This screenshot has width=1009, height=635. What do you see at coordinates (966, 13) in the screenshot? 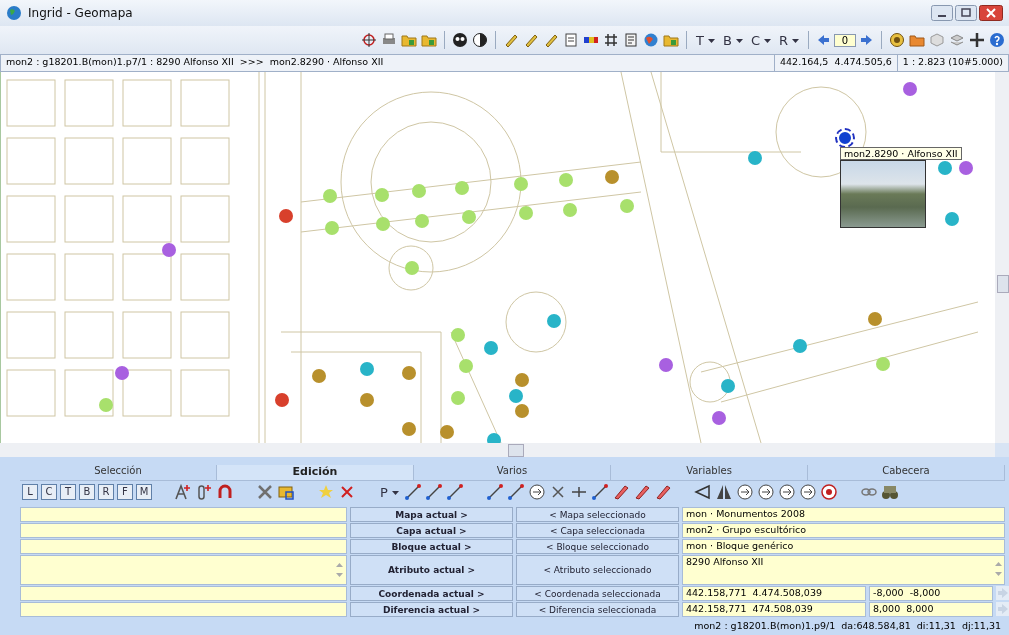
I see `maximize-button` at bounding box center [966, 13].